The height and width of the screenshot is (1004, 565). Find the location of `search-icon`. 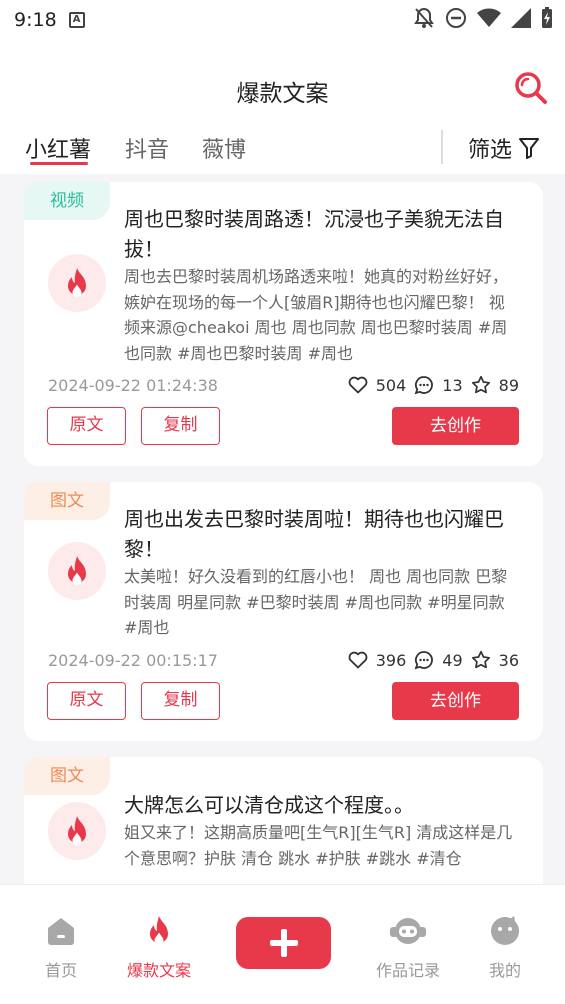

search-icon is located at coordinates (531, 88).